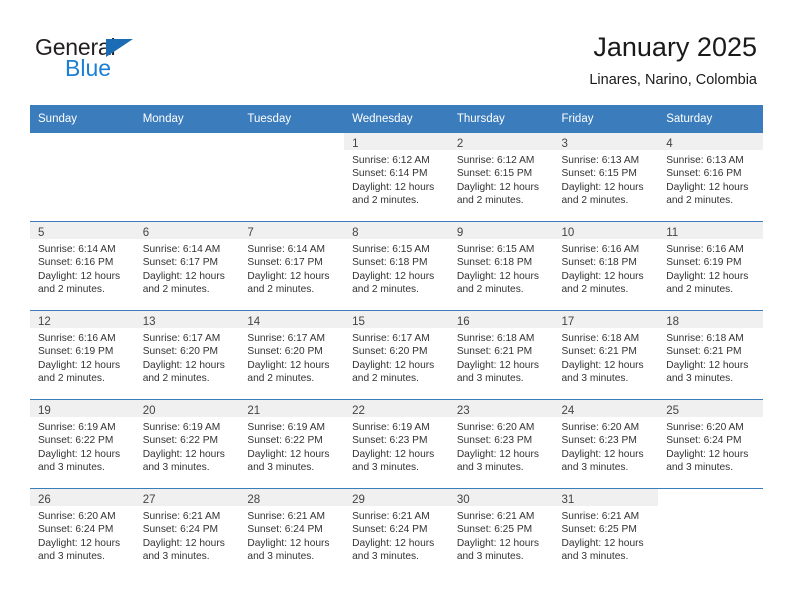  I want to click on weekday-header-saturday: Saturday, so click(710, 119).